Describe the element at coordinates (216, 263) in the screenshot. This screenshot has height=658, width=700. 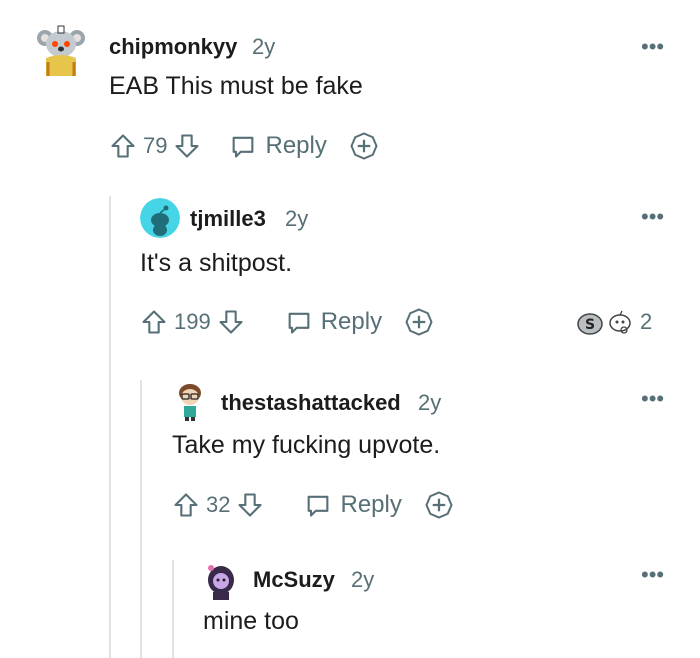
I see `comment-body: It's a shitpost.` at that location.